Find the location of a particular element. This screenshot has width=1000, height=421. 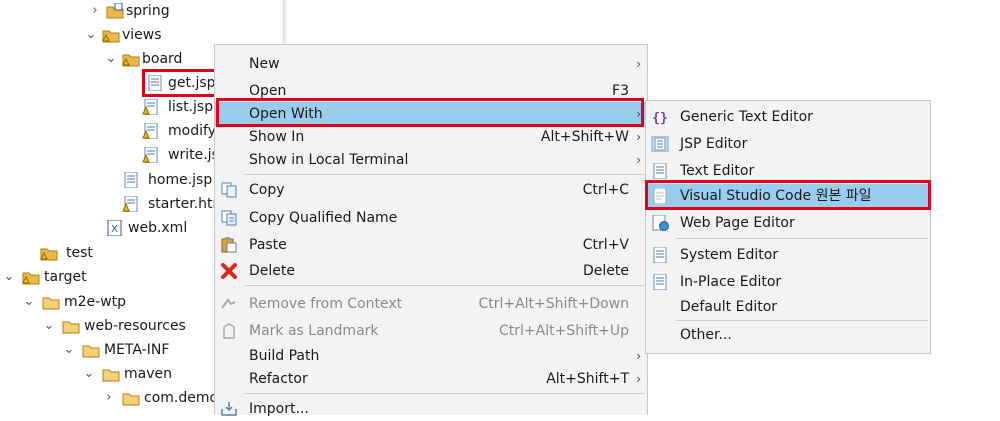

submenu-item-in-place-editor: In-Place Editor is located at coordinates (788, 282).